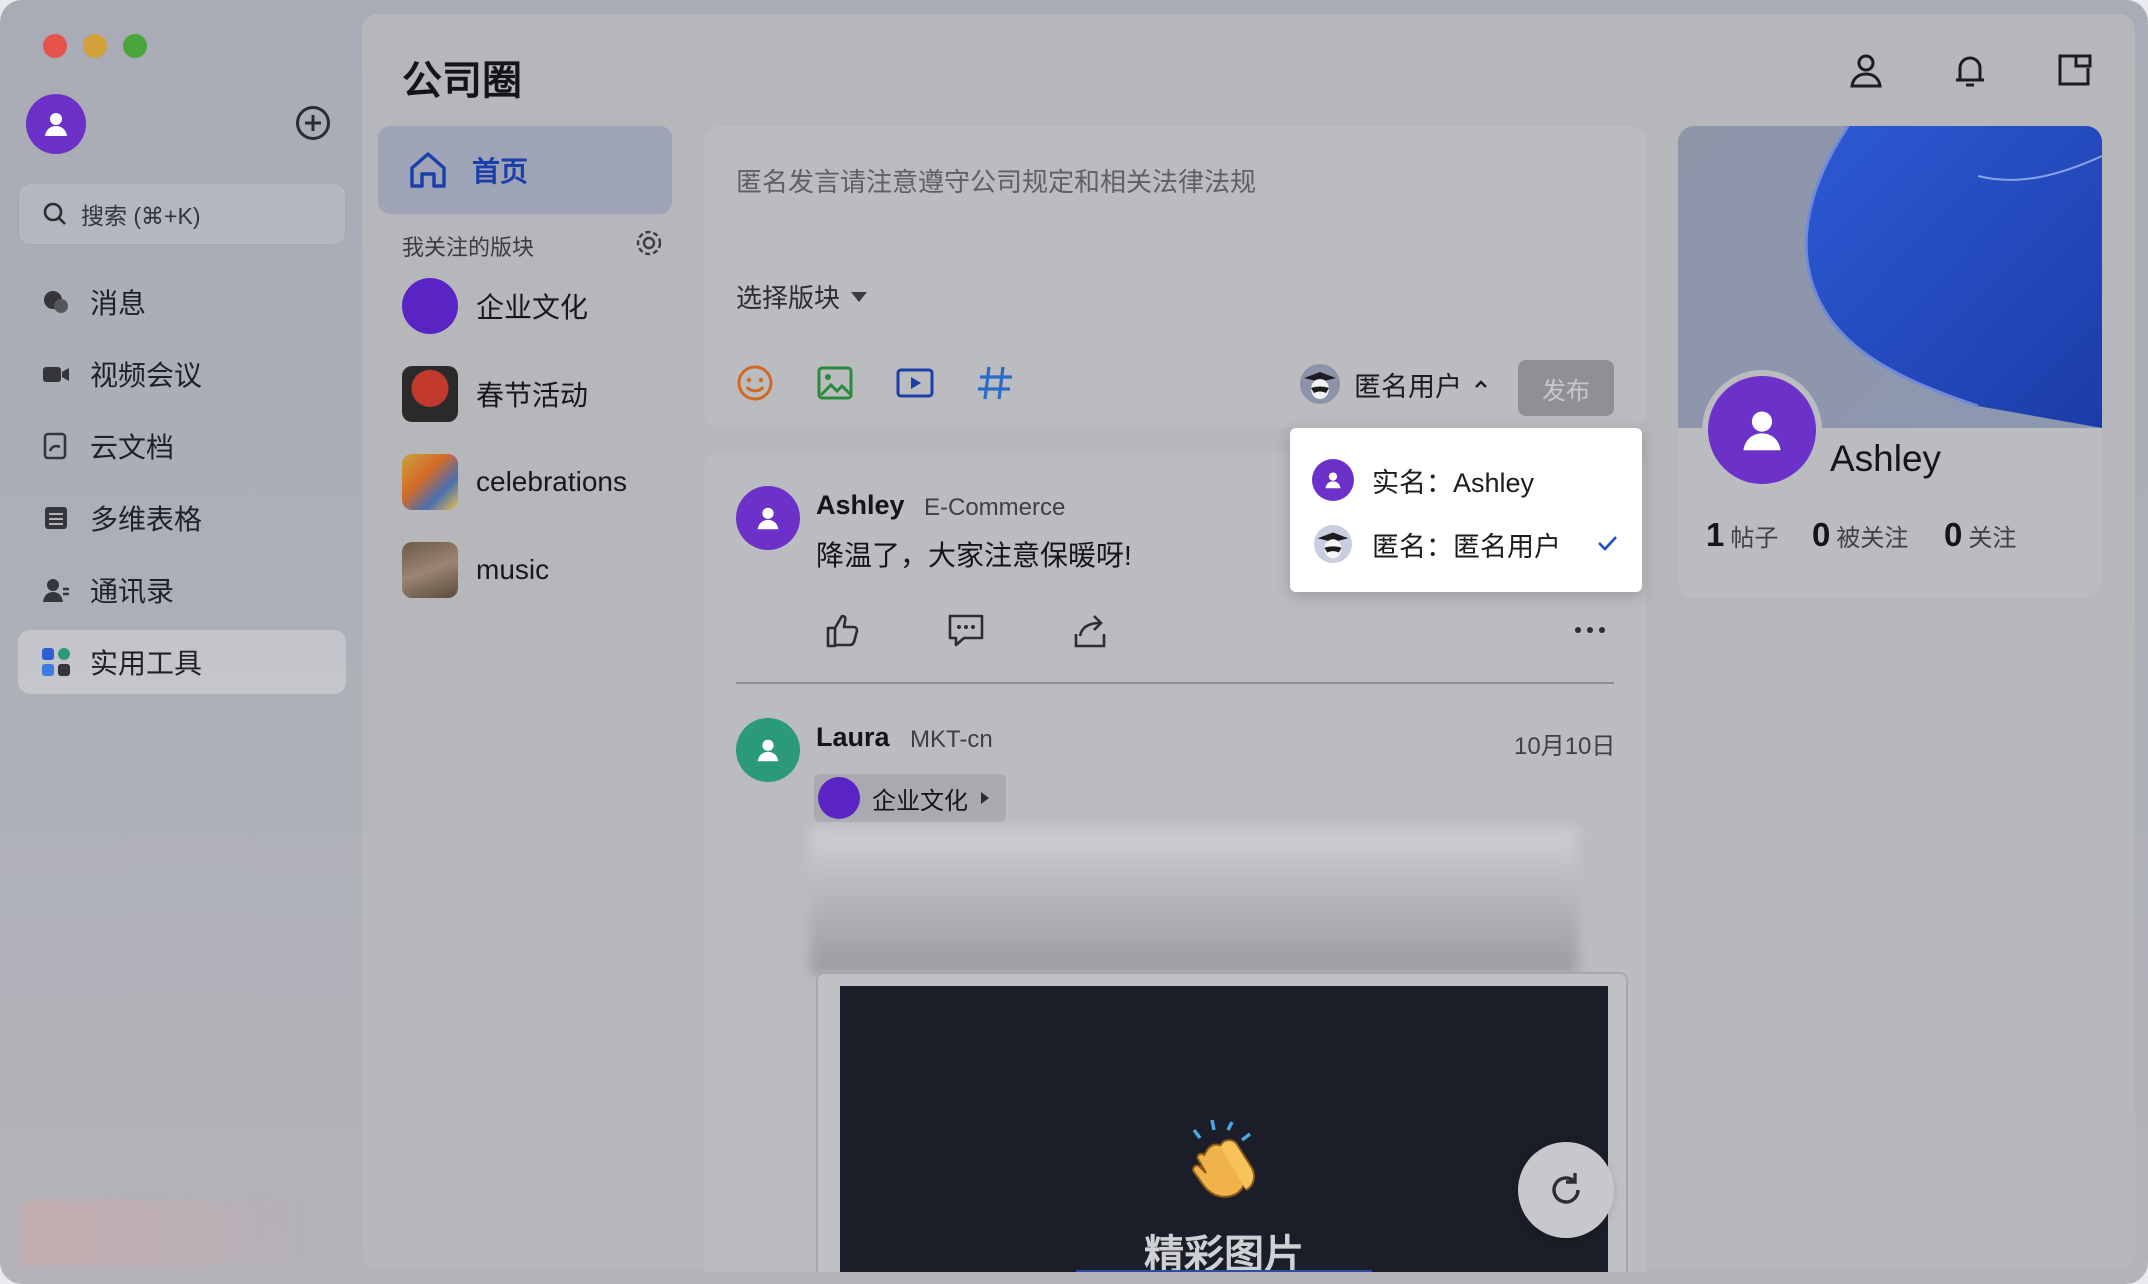 The height and width of the screenshot is (1284, 2148). What do you see at coordinates (1762, 430) in the screenshot?
I see `profile-avatar` at bounding box center [1762, 430].